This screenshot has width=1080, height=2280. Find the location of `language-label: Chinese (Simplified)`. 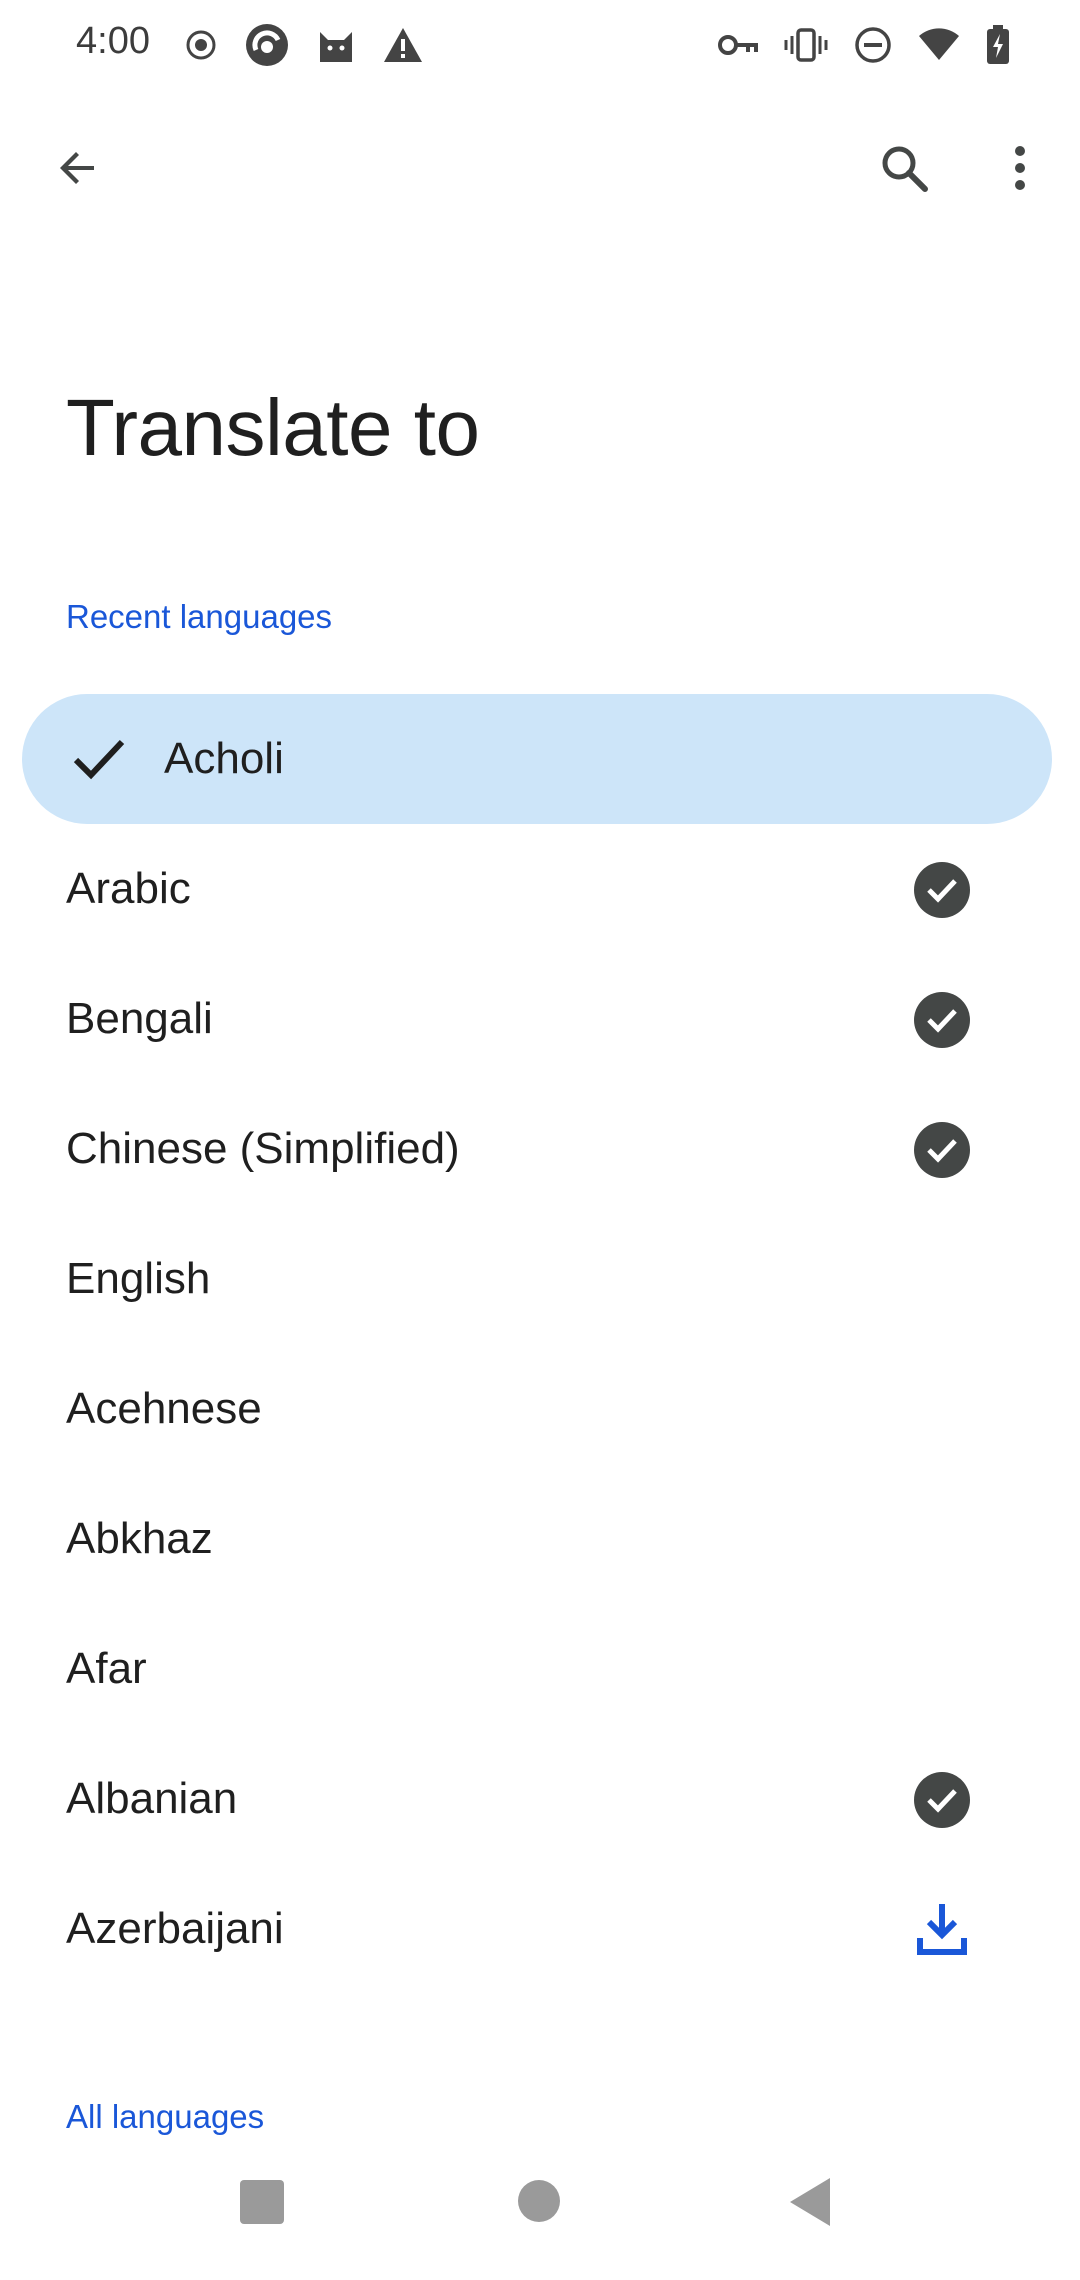

language-label: Chinese (Simplified) is located at coordinates (263, 1148).